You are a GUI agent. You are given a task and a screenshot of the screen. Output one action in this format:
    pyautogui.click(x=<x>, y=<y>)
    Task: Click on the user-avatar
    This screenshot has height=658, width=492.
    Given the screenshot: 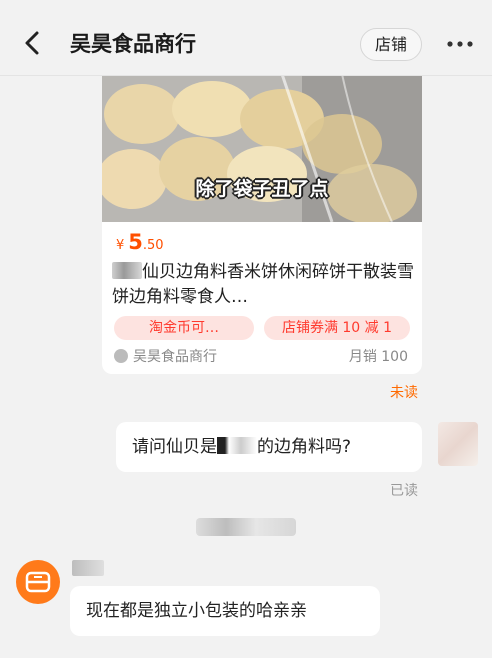 What is the action you would take?
    pyautogui.click(x=458, y=444)
    